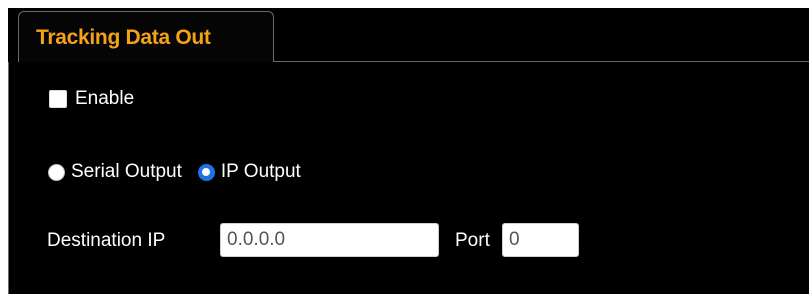  I want to click on destination-ip-input, so click(329, 240).